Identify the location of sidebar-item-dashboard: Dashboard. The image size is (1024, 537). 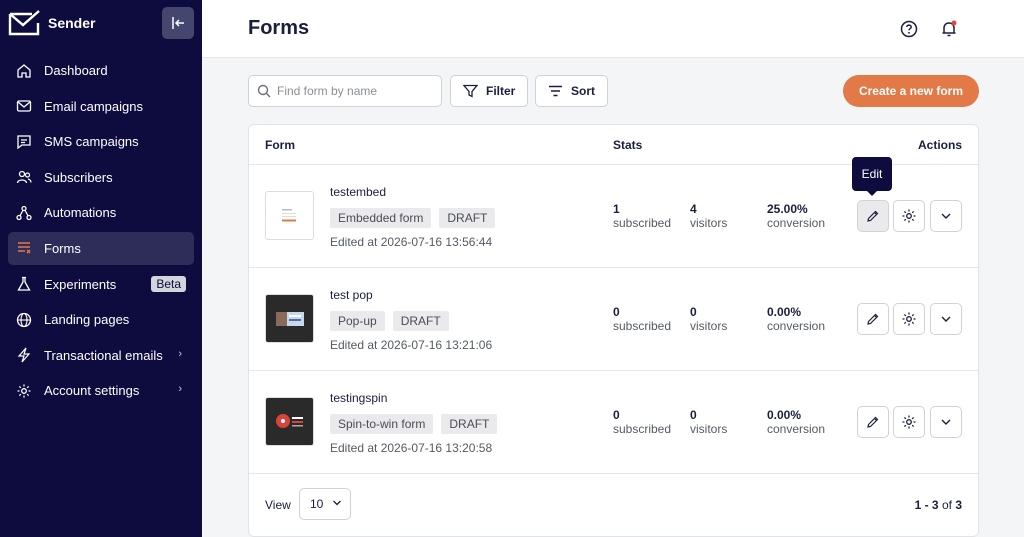
(101, 70).